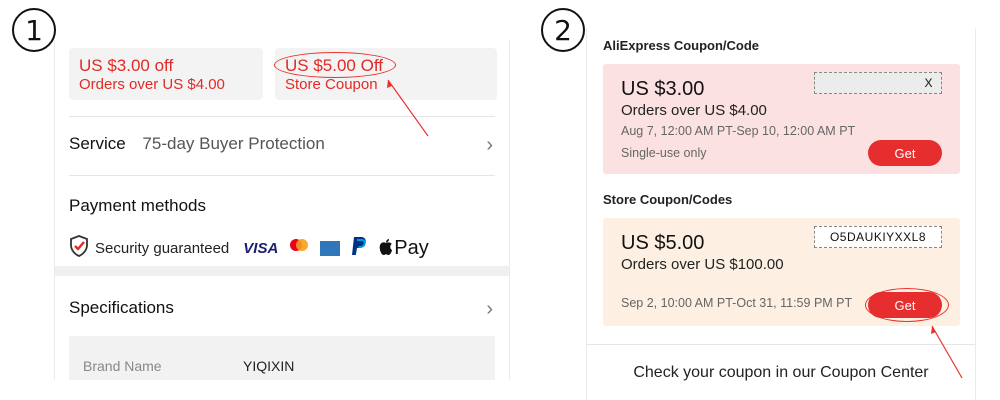  Describe the element at coordinates (138, 205) in the screenshot. I see `payment-methods-title: Payment methods` at that location.